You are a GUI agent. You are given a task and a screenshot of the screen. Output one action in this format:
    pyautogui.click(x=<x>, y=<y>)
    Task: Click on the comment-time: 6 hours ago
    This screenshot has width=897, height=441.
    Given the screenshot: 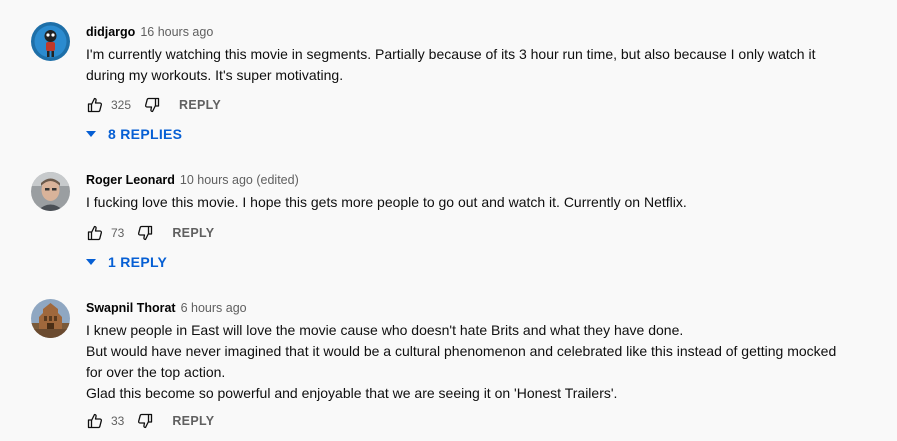 What is the action you would take?
    pyautogui.click(x=214, y=308)
    